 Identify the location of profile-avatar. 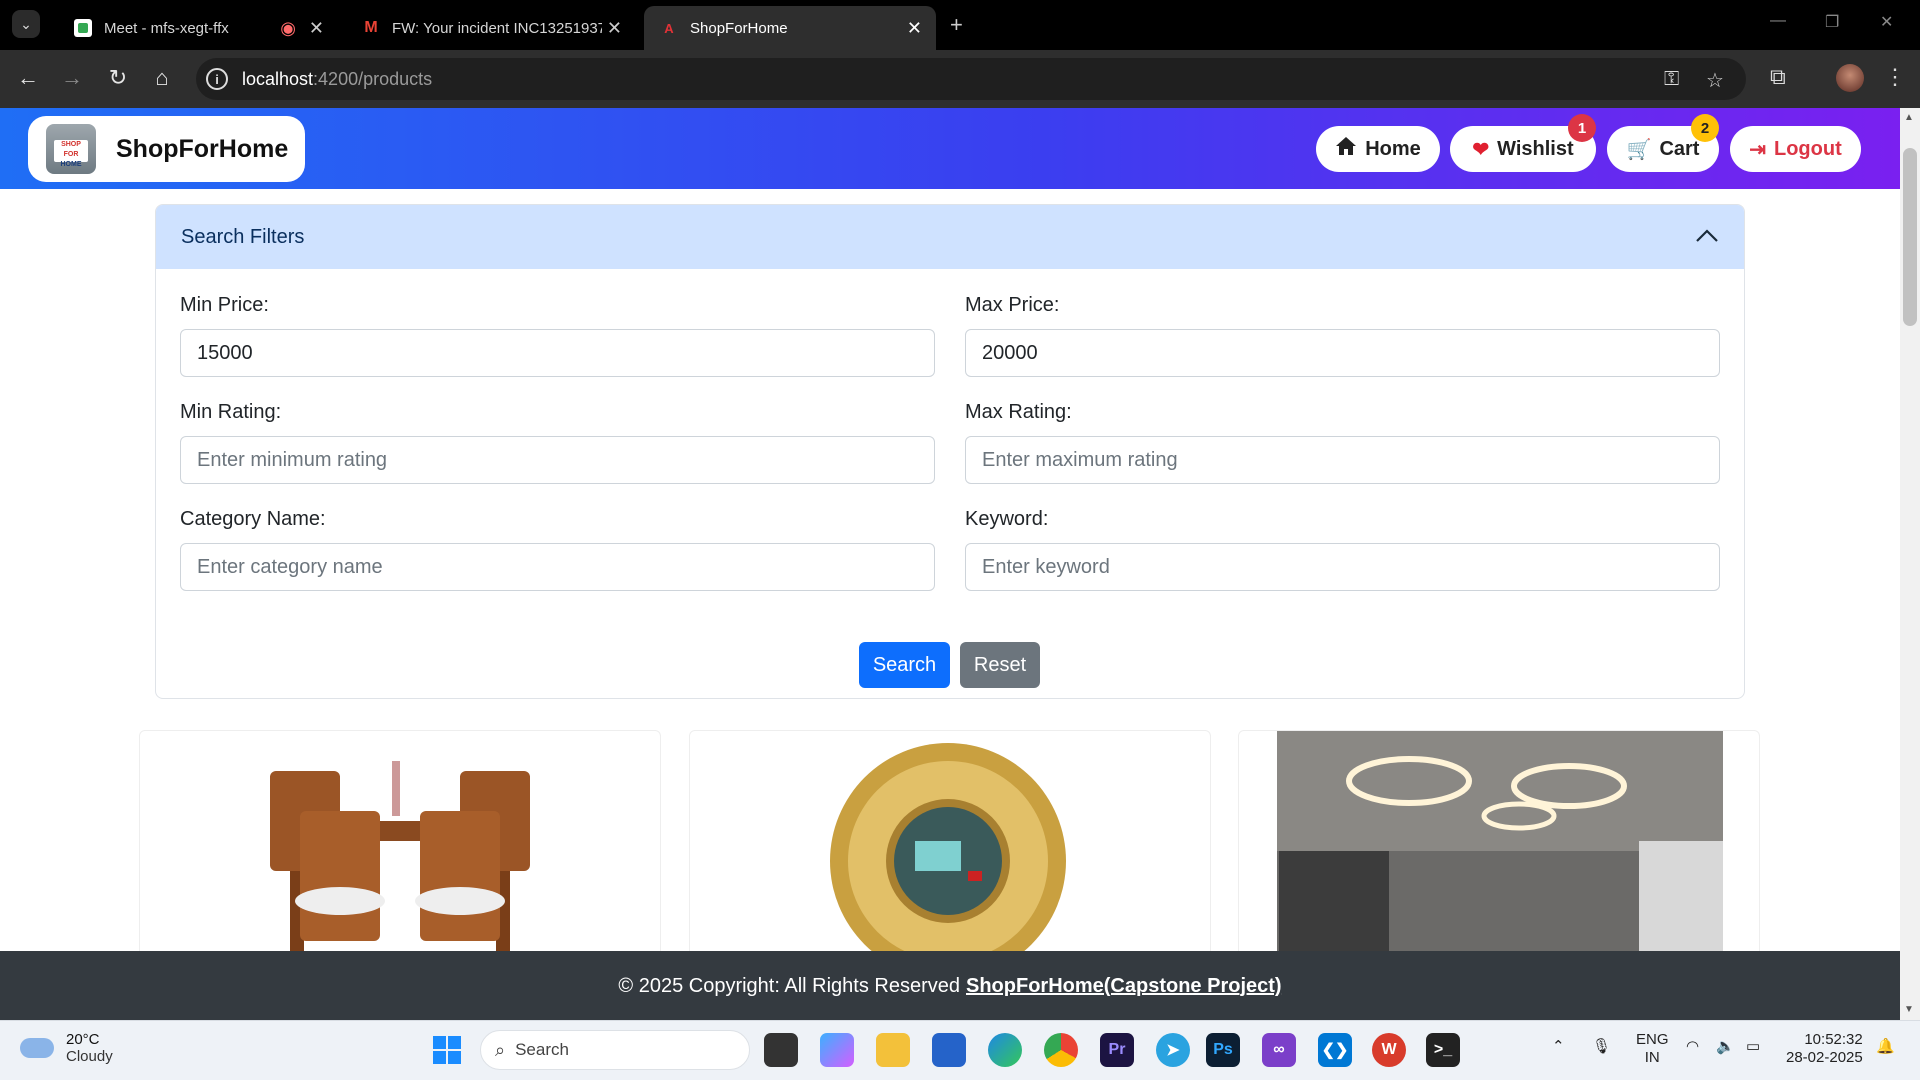
(1850, 78).